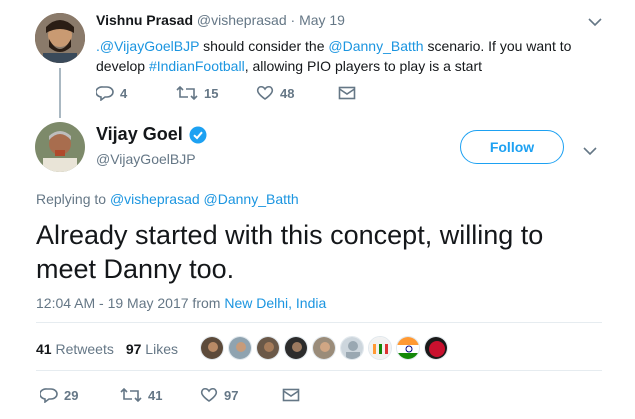  I want to click on prev-date: May 19, so click(322, 20).